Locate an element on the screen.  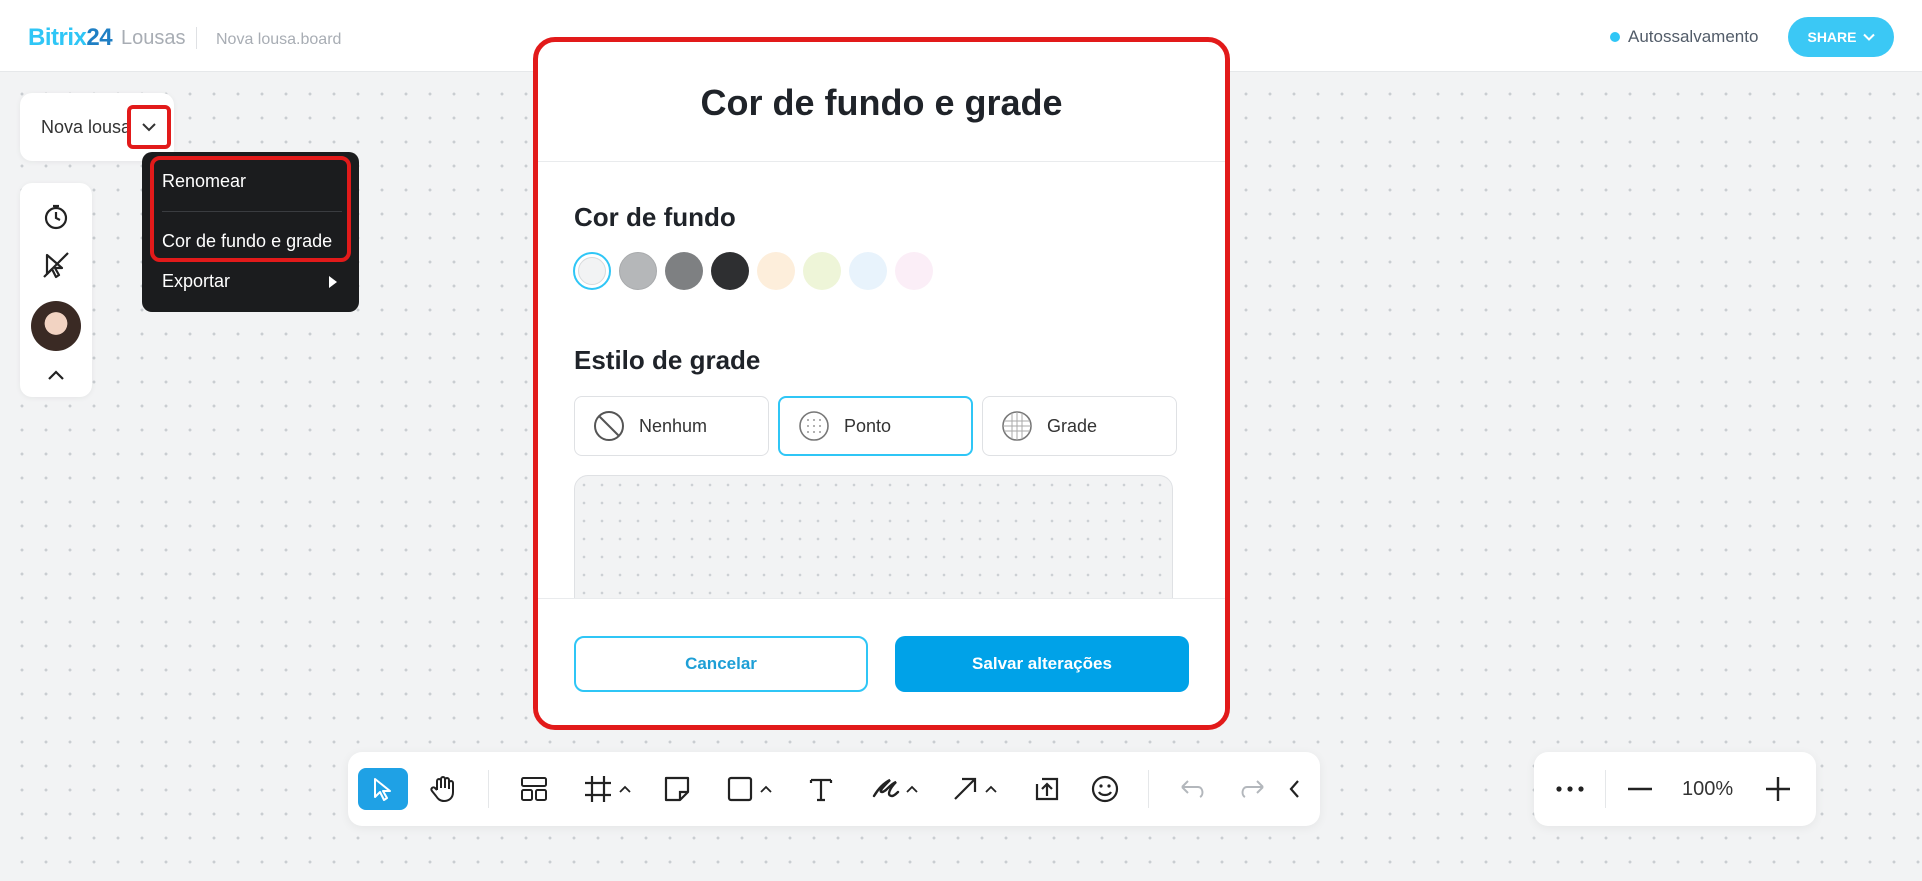
undo-icon is located at coordinates (1193, 789).